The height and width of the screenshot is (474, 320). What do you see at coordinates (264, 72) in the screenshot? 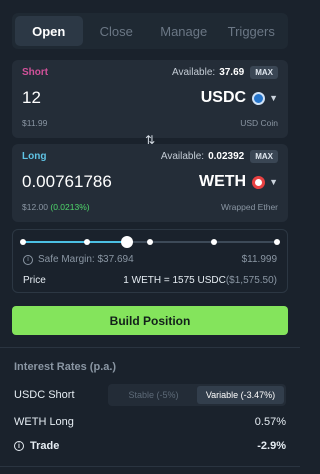
I see `short-max-button: MAX` at bounding box center [264, 72].